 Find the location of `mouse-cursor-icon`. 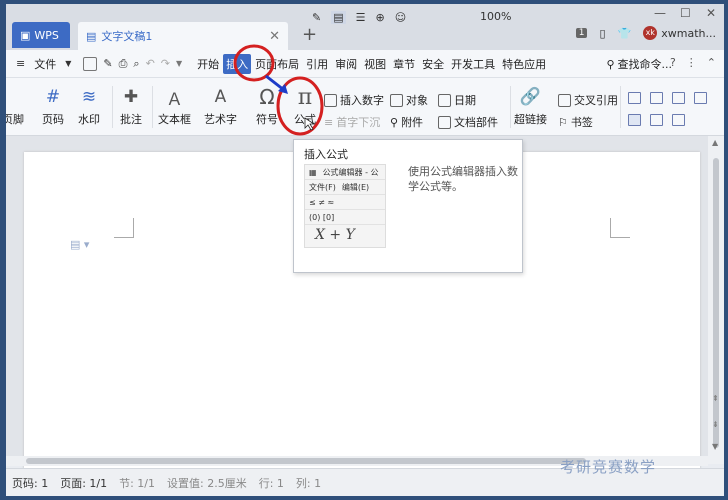

mouse-cursor-icon is located at coordinates (310, 124).